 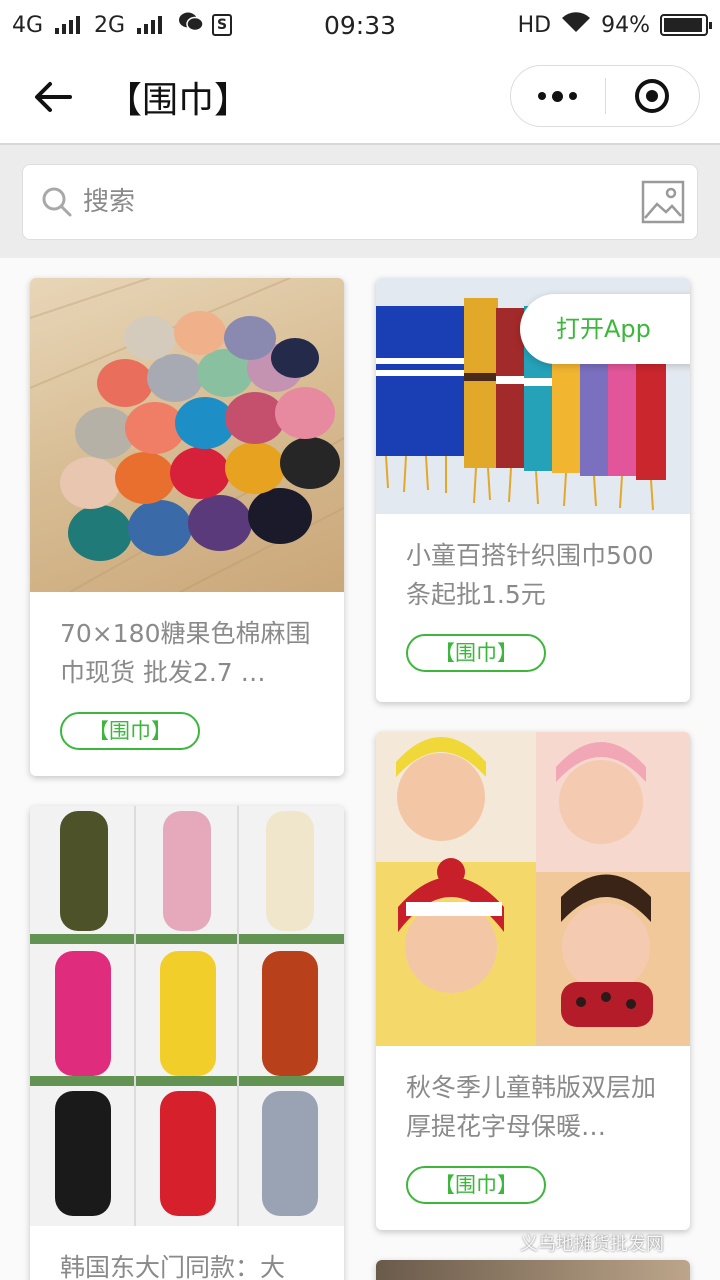 What do you see at coordinates (686, 25) in the screenshot?
I see `battery-icon` at bounding box center [686, 25].